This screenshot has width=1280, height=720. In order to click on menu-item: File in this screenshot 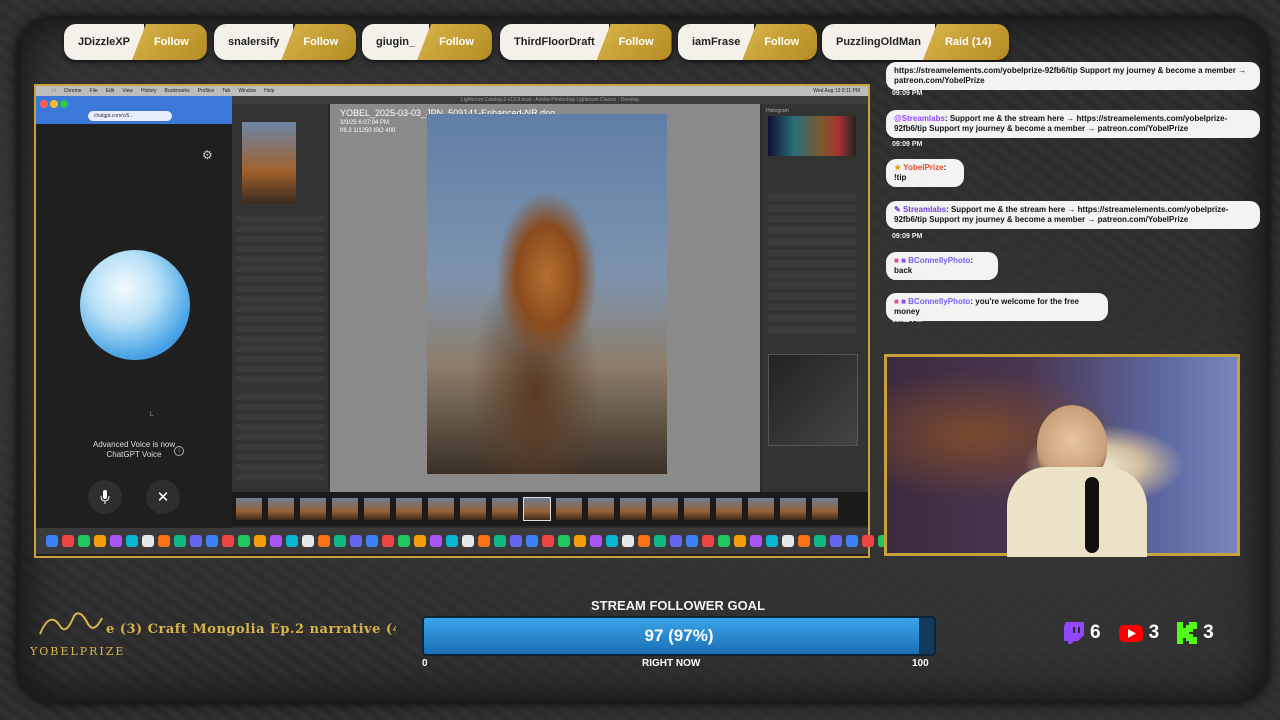, I will do `click(94, 91)`.